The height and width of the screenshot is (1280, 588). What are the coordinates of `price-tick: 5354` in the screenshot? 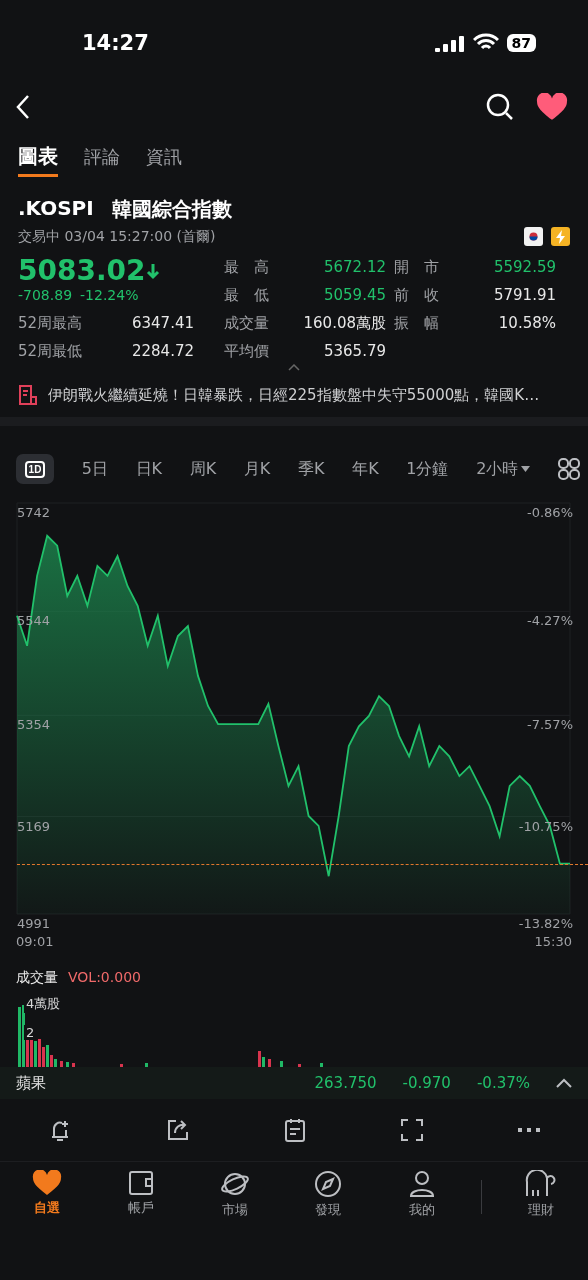 It's located at (34, 725).